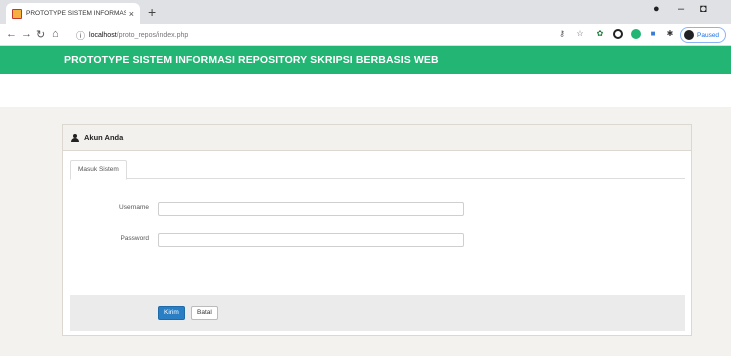 The height and width of the screenshot is (356, 731). What do you see at coordinates (26, 34) in the screenshot?
I see `forward-arrow-icon: →` at bounding box center [26, 34].